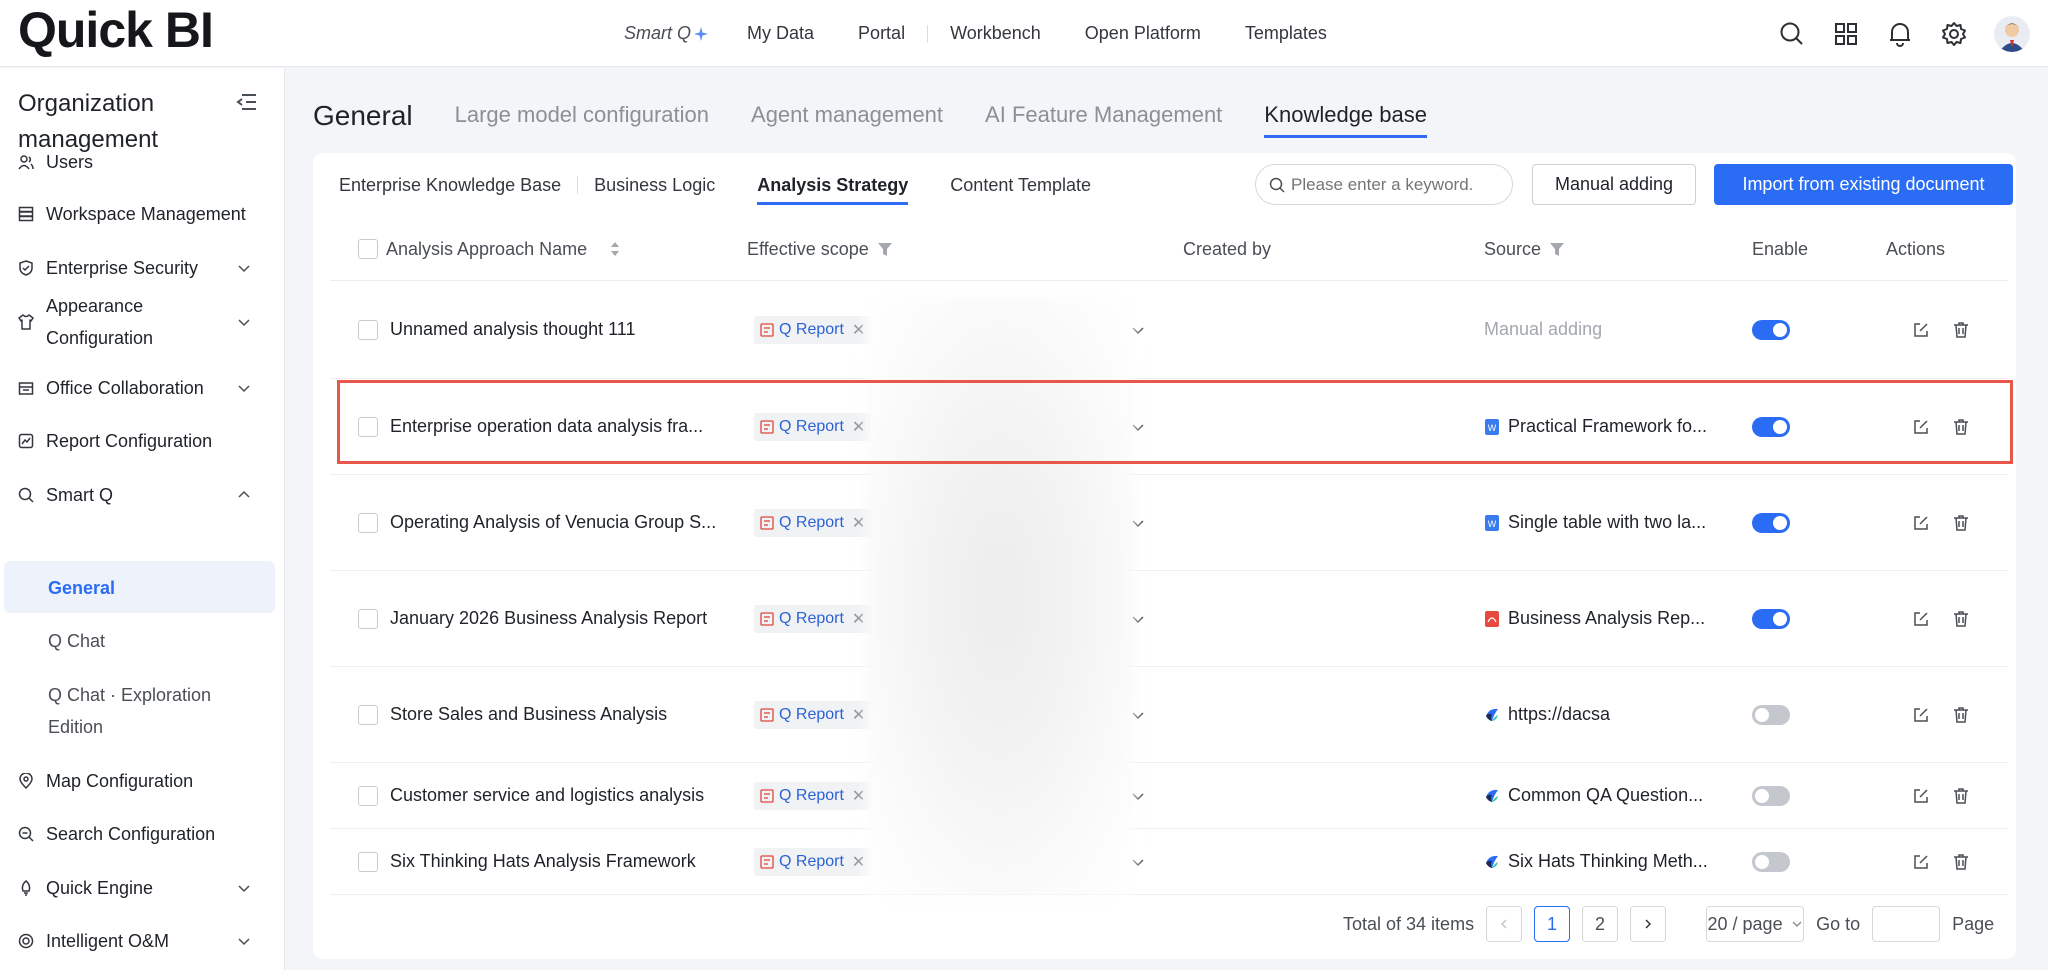 This screenshot has width=2048, height=970. Describe the element at coordinates (145, 388) in the screenshot. I see `sidebar-item-office-collaboration: Office Collaboration` at that location.